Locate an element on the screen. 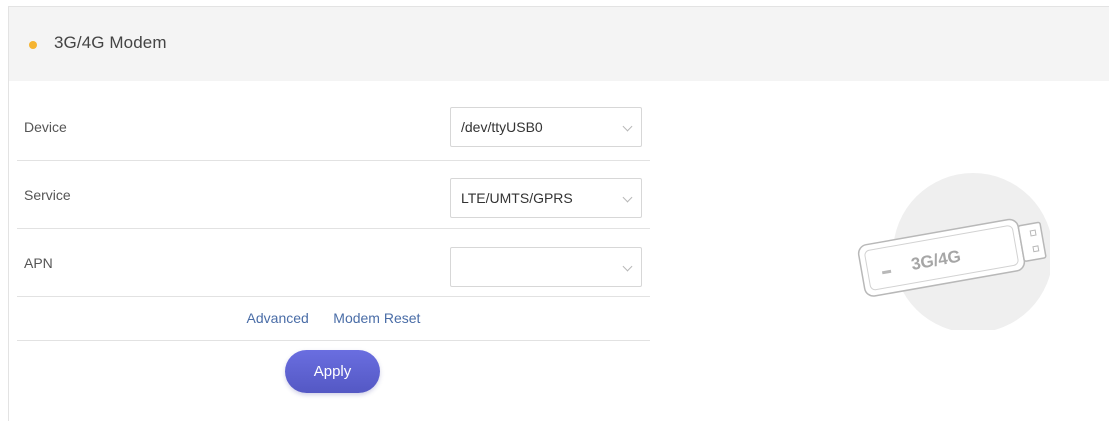  device-select: /dev/ttyUSB0 is located at coordinates (546, 127).